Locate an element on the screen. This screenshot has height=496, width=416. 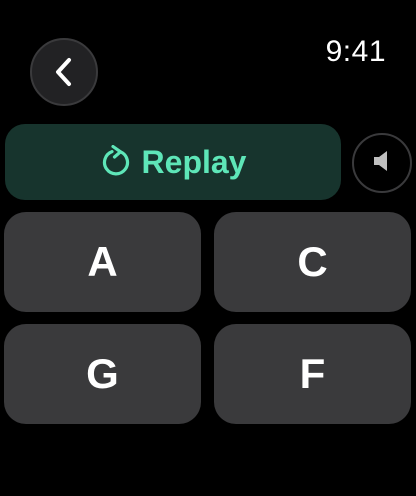
answer-button-c: C is located at coordinates (312, 262).